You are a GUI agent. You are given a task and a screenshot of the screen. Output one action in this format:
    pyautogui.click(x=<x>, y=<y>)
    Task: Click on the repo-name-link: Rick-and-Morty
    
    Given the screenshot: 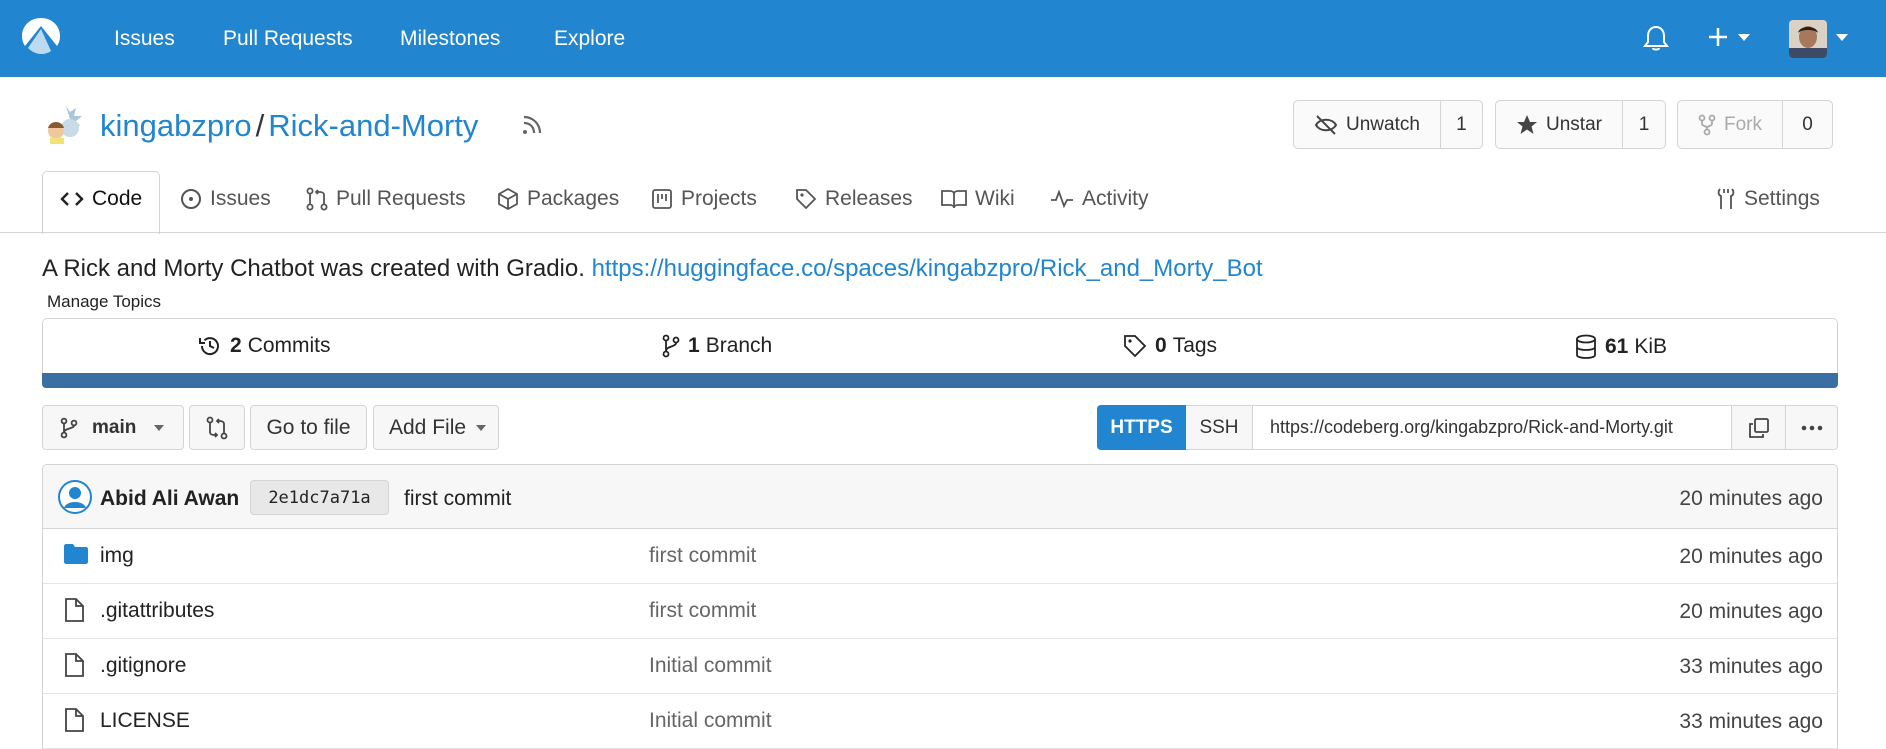 What is the action you would take?
    pyautogui.click(x=373, y=125)
    